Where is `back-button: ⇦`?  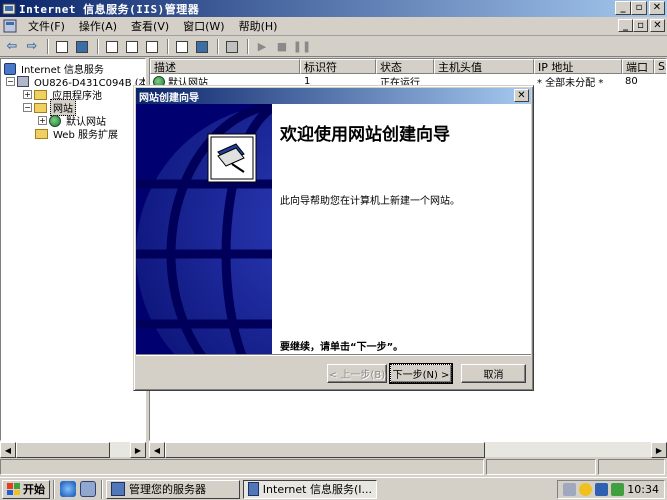 back-button: ⇦ is located at coordinates (12, 47).